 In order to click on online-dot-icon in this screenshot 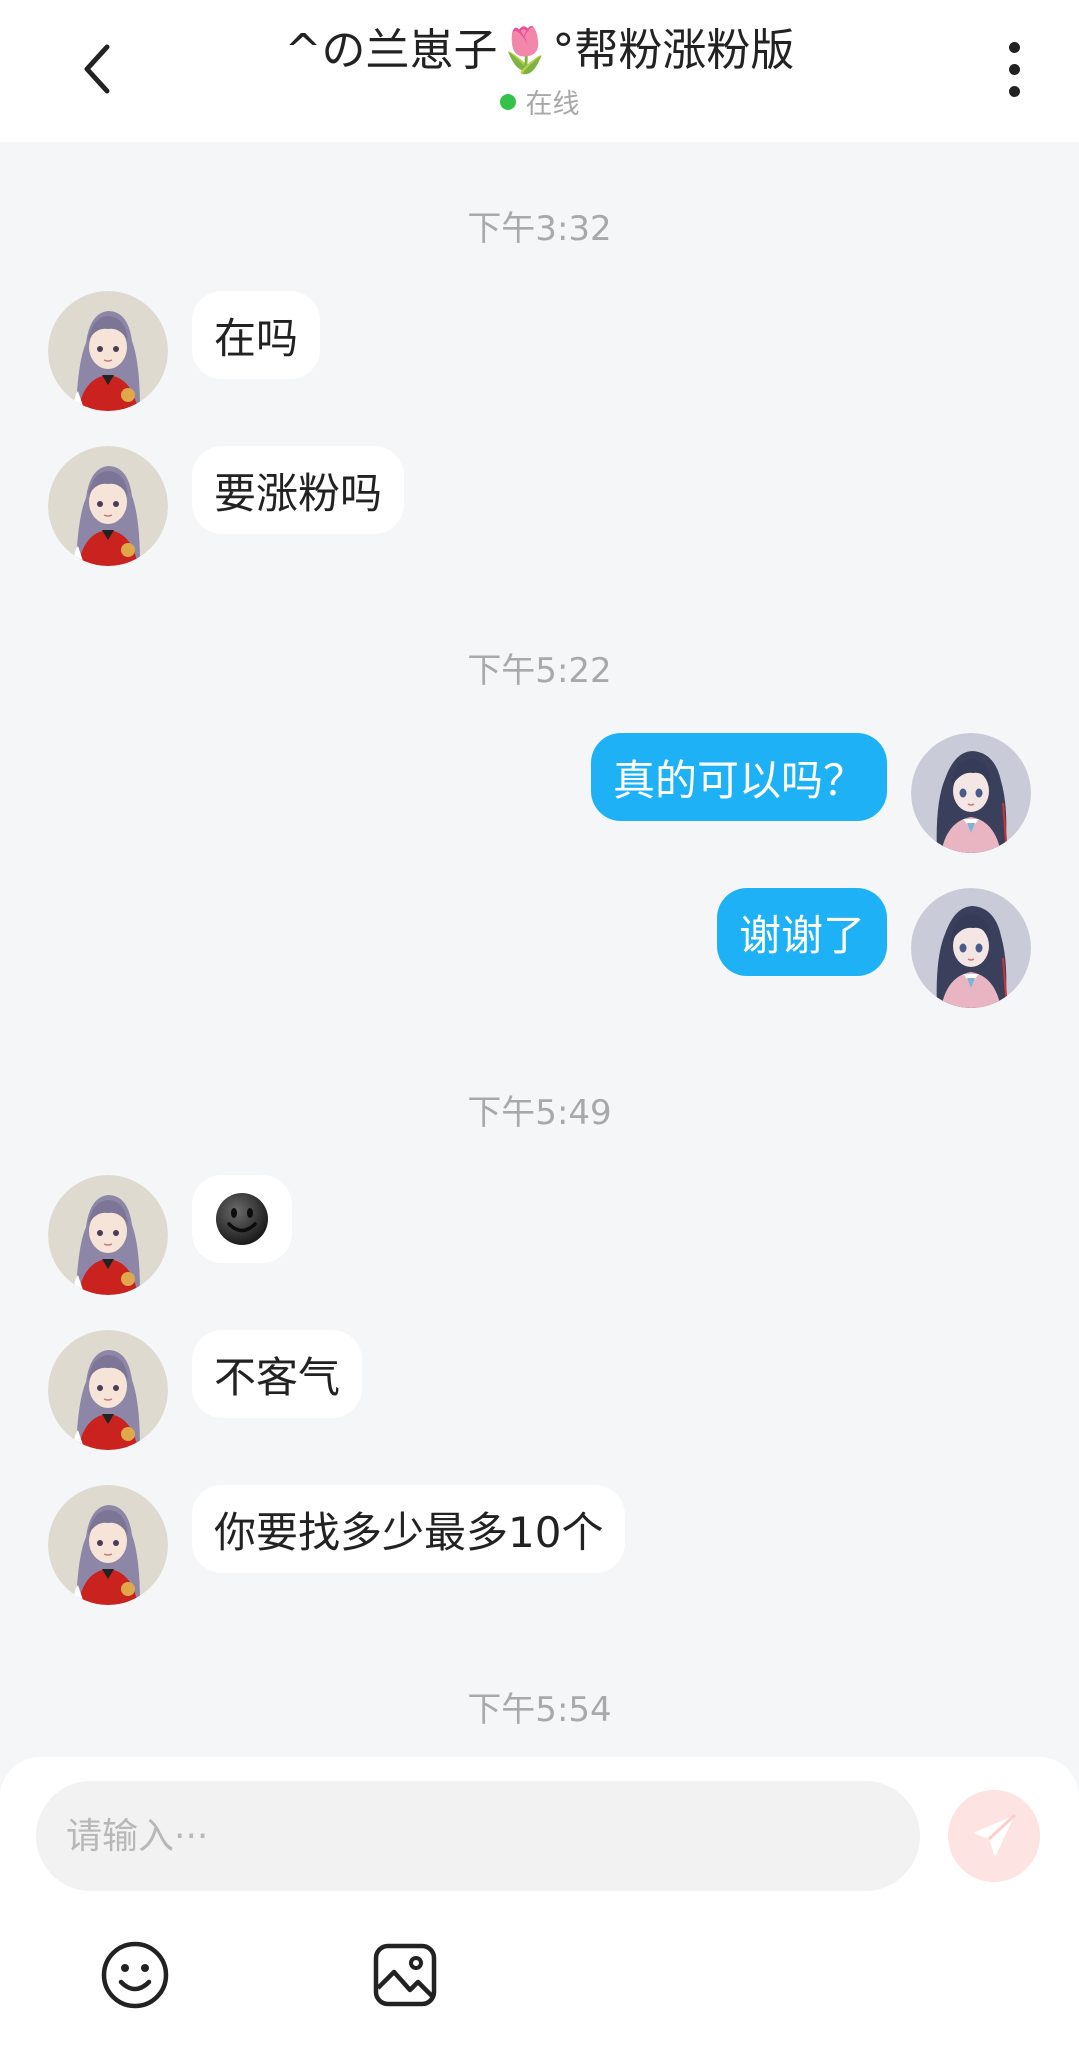, I will do `click(507, 101)`.